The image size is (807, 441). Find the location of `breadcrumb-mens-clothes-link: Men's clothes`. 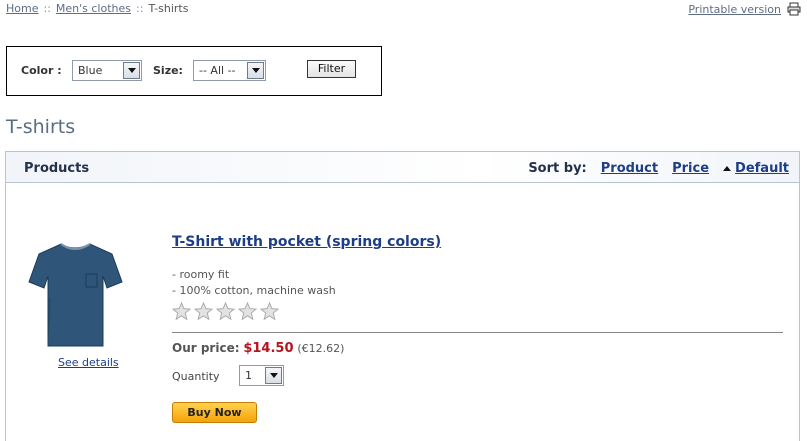

breadcrumb-mens-clothes-link: Men's clothes is located at coordinates (93, 8).